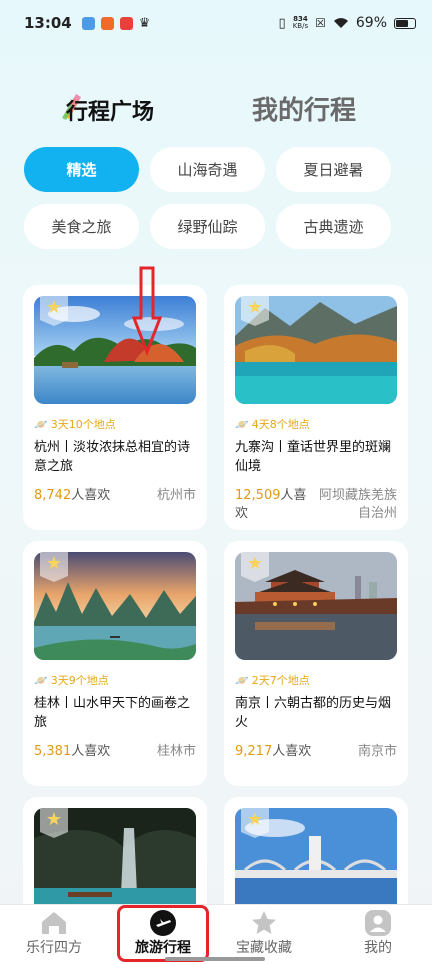  Describe the element at coordinates (320, 23) in the screenshot. I see `sim-icon: ☒` at that location.